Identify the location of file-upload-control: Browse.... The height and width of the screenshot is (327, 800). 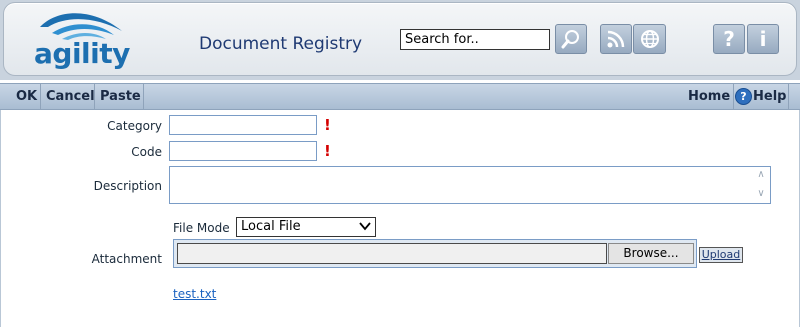
(435, 253).